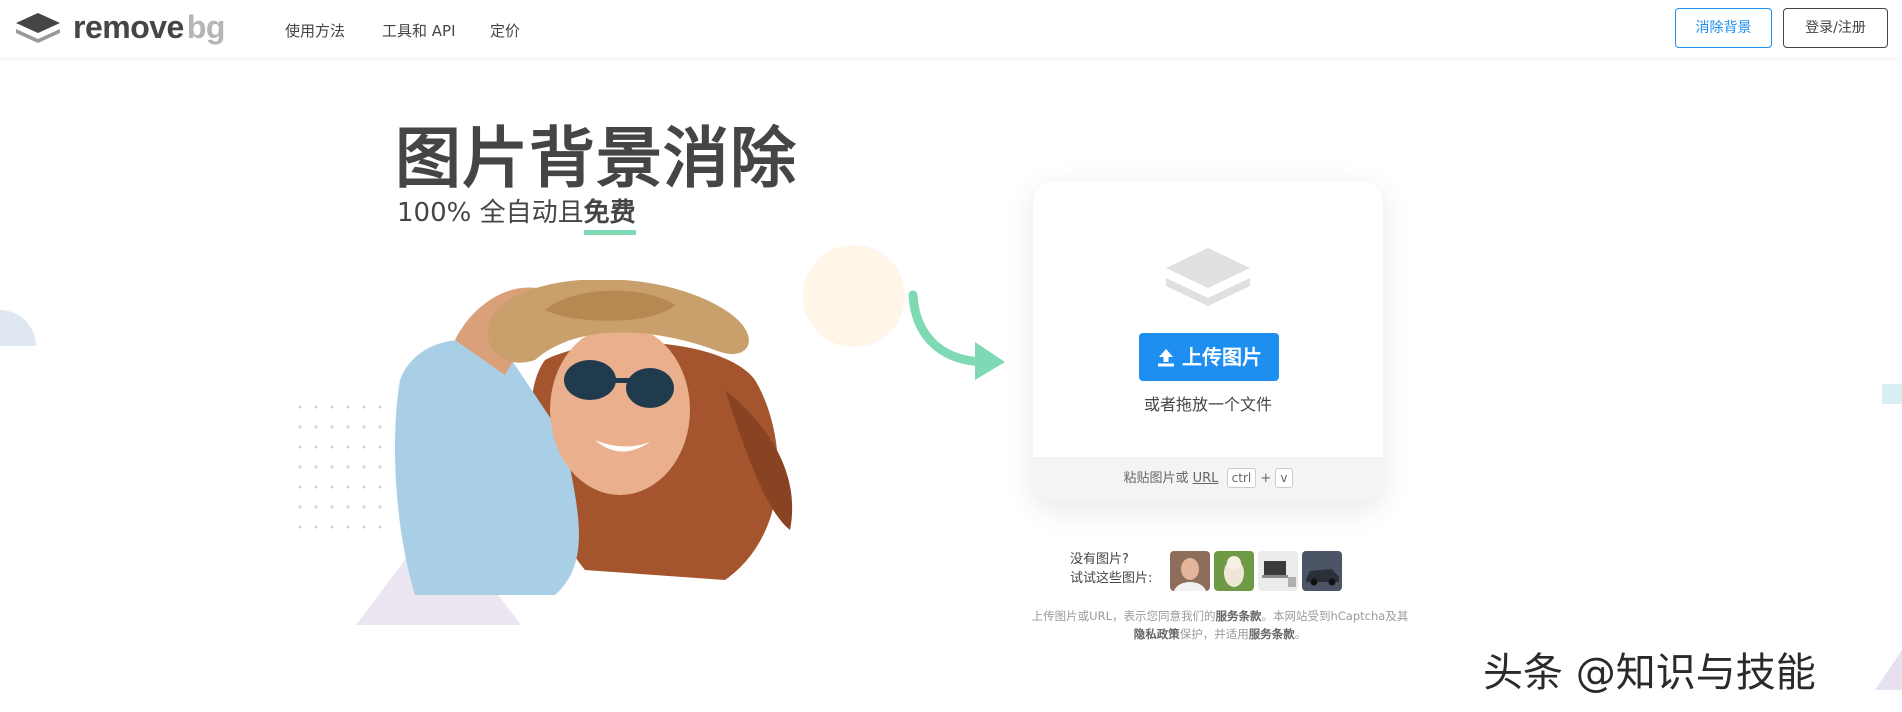  What do you see at coordinates (1322, 571) in the screenshot?
I see `sample-thumb-car` at bounding box center [1322, 571].